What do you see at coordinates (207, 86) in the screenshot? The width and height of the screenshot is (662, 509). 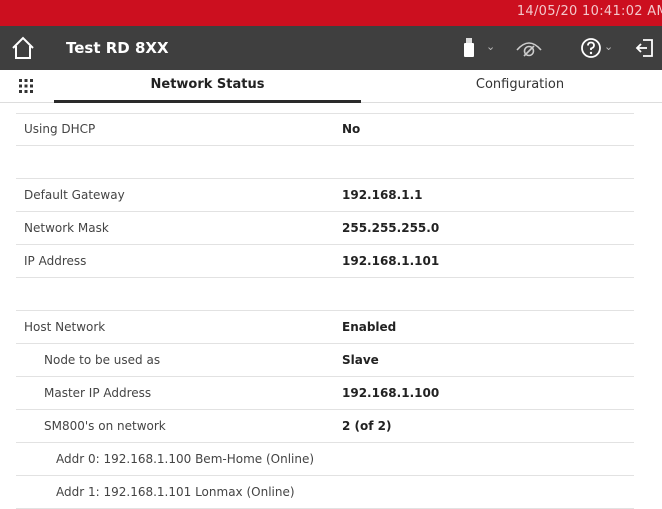 I see `tab-network-status: Network Status` at bounding box center [207, 86].